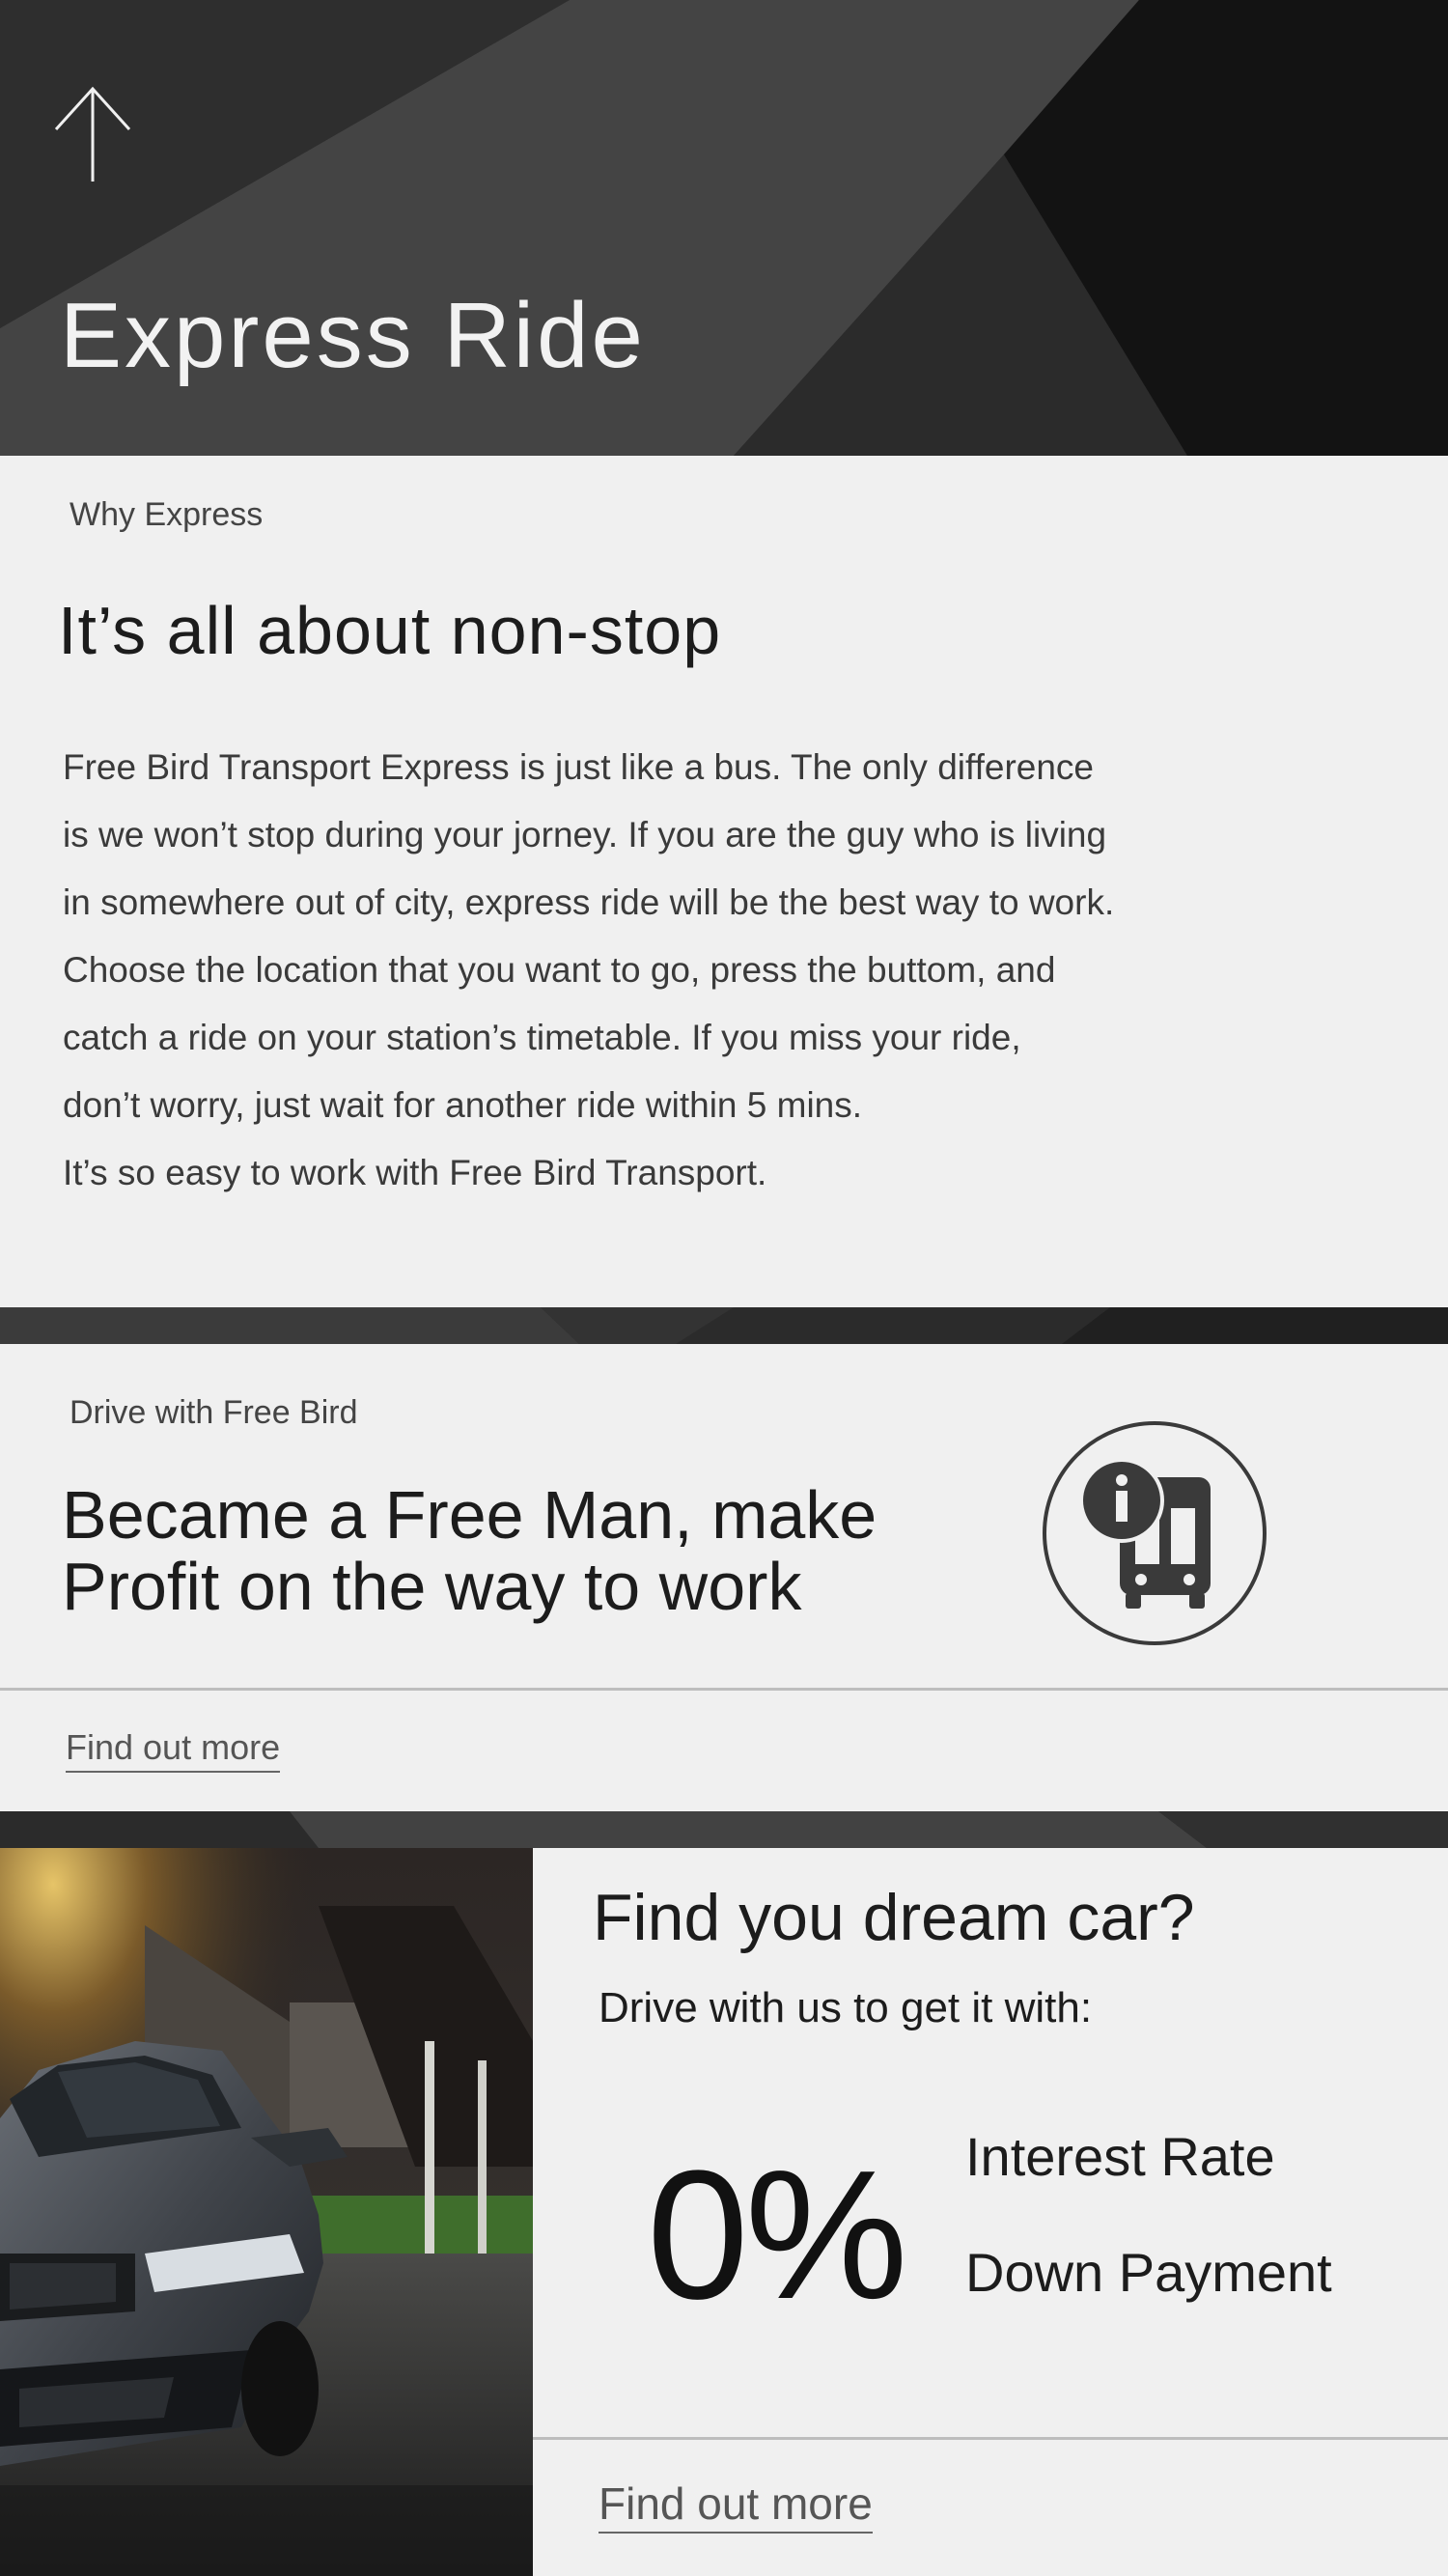  What do you see at coordinates (390, 631) in the screenshot?
I see `section-heading: It’s all about non-stop` at bounding box center [390, 631].